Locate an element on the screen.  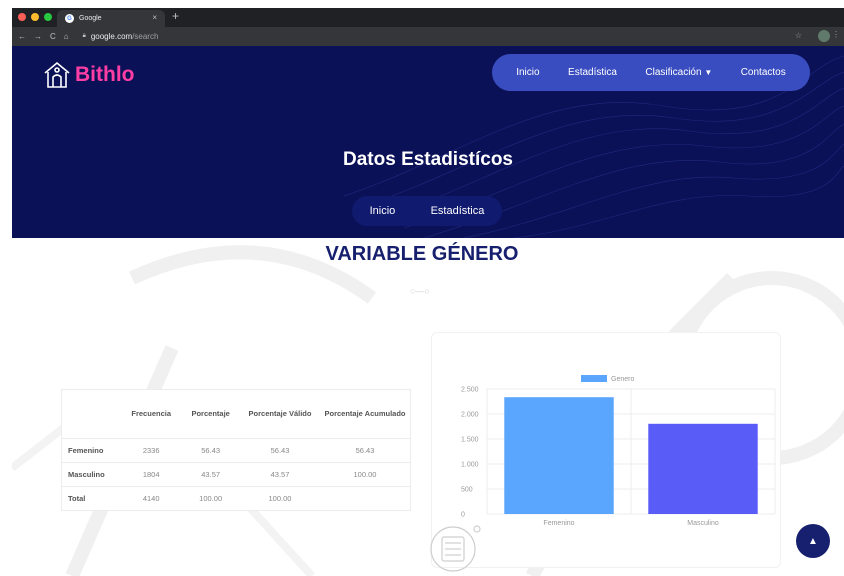
server-decoration-icon is located at coordinates (455, 548).